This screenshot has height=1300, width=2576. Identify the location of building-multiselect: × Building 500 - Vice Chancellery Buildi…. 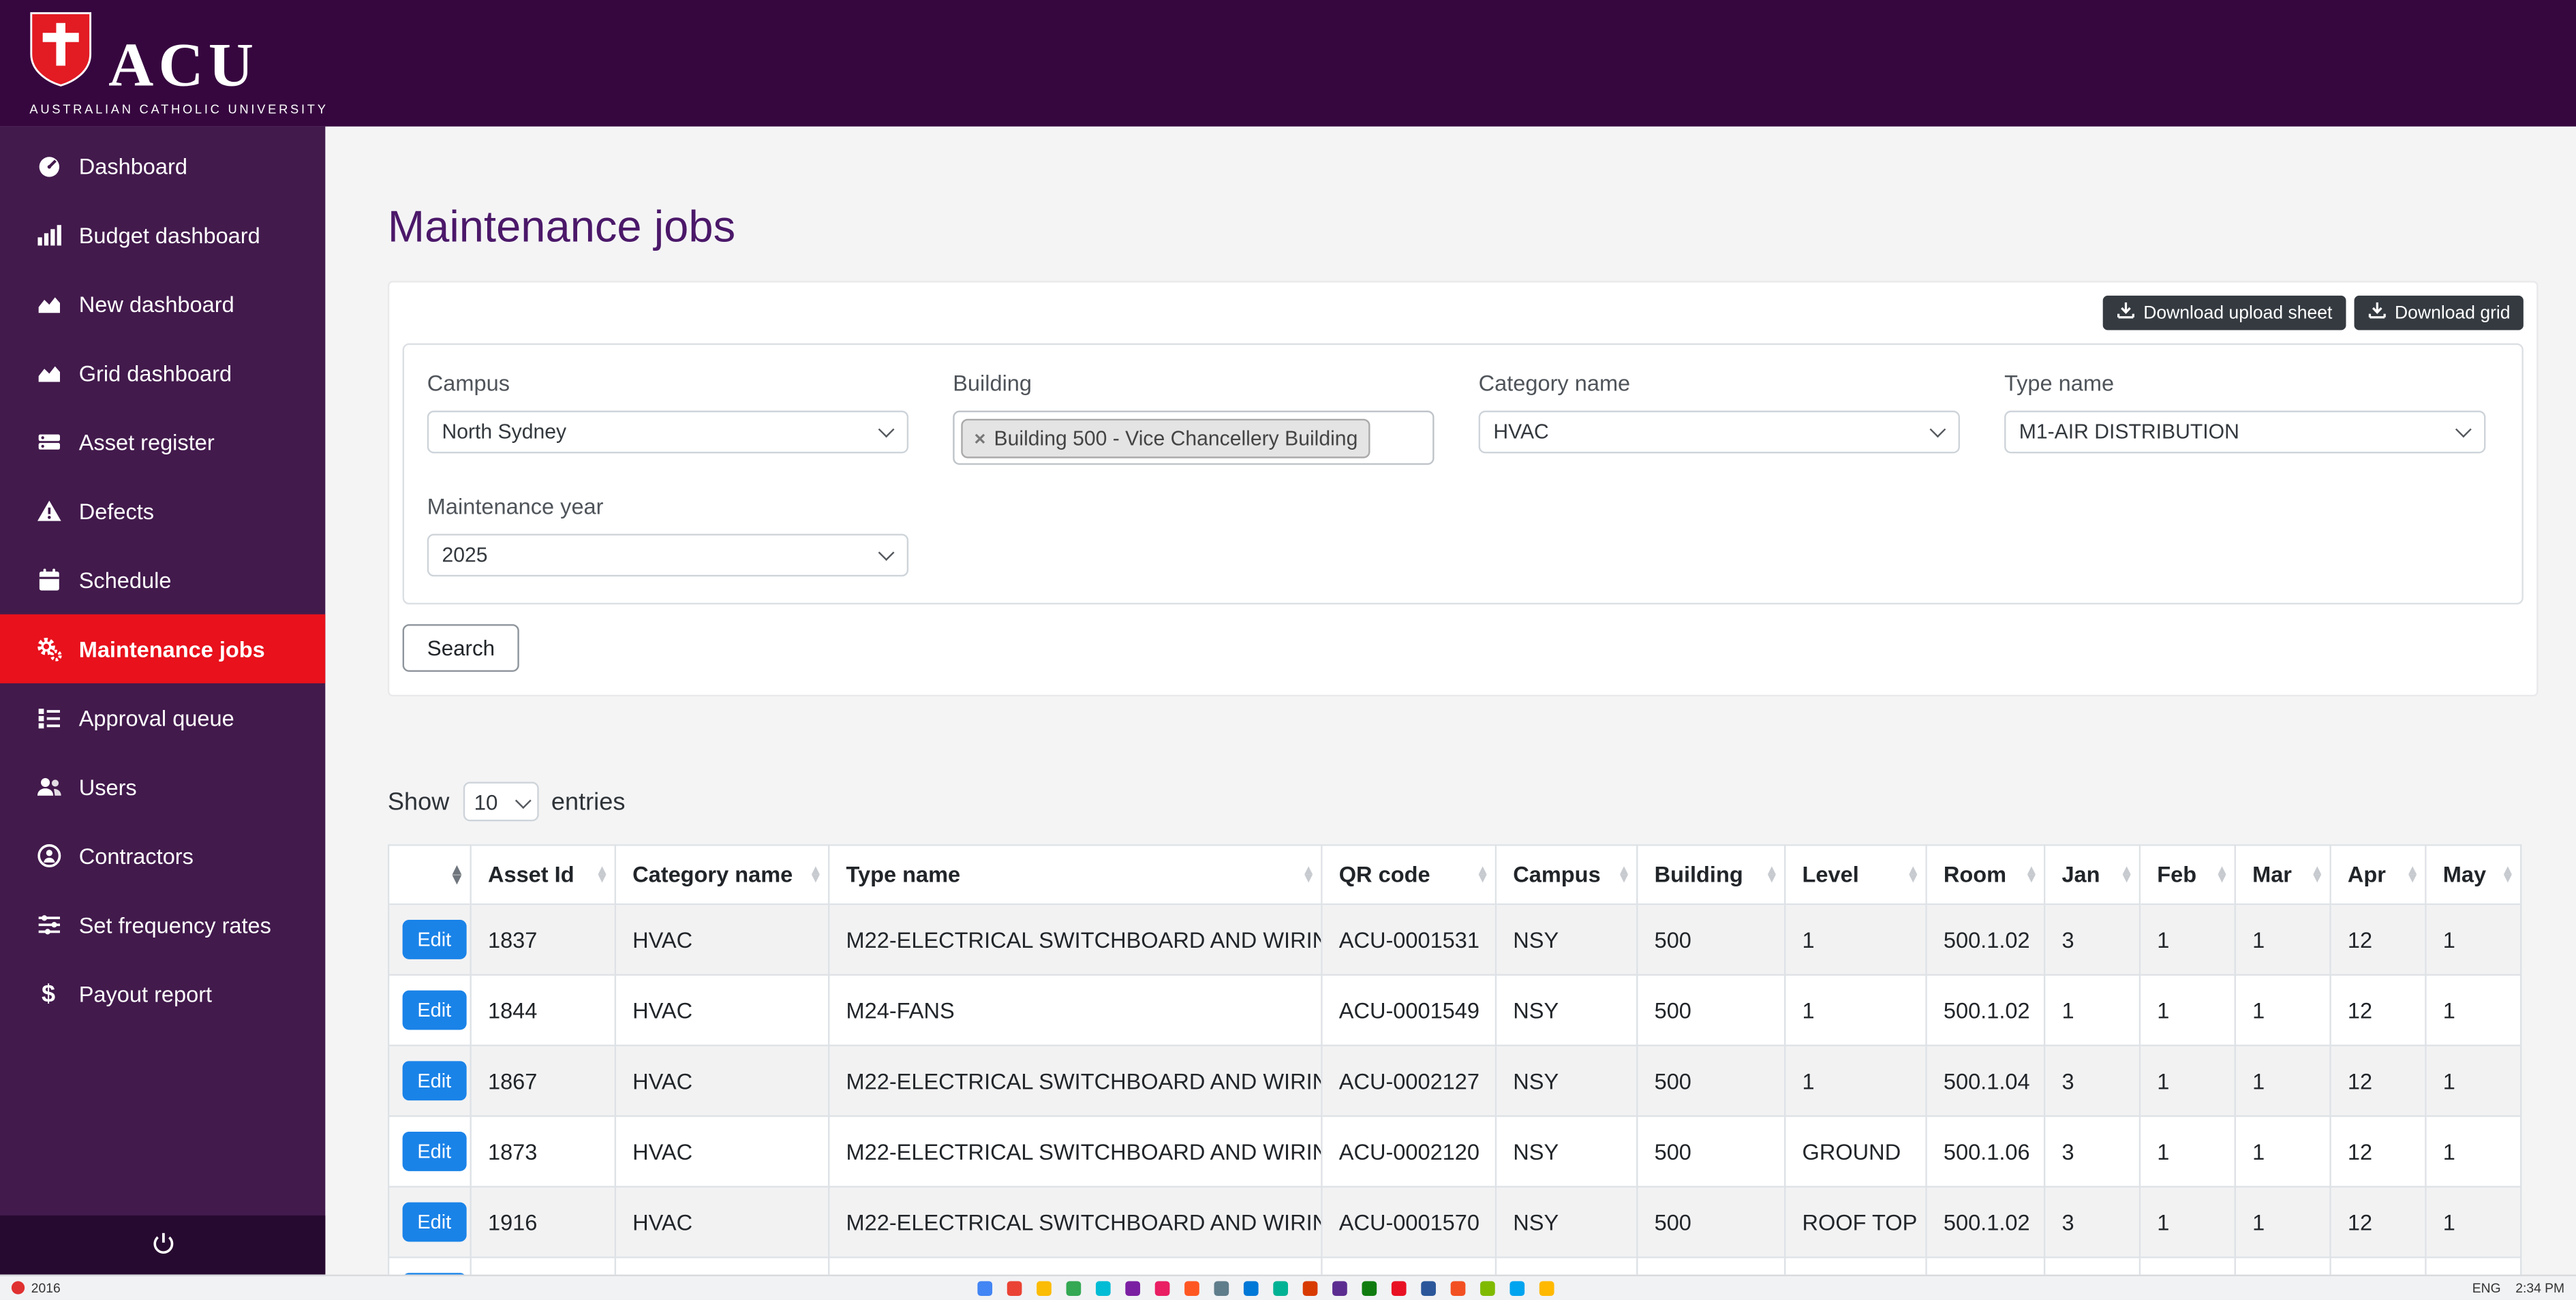
(1194, 437).